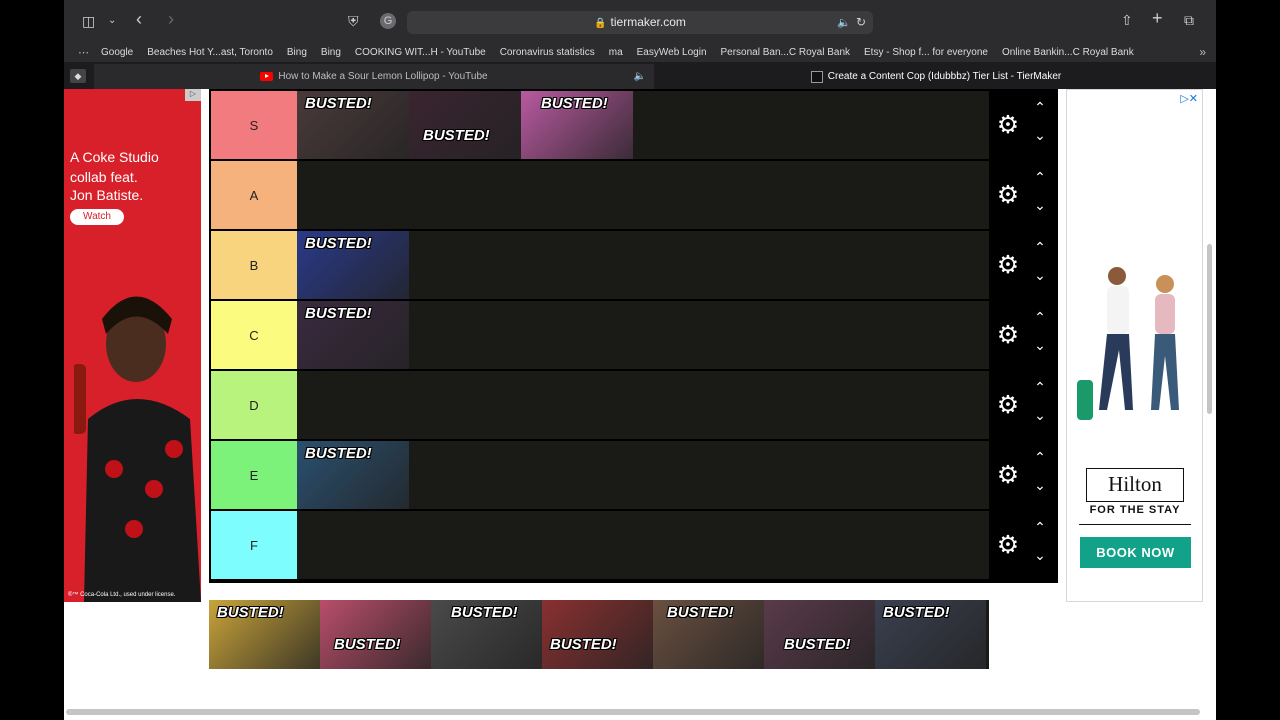 This screenshot has width=1280, height=720. Describe the element at coordinates (254, 265) in the screenshot. I see `tier-label: B` at that location.